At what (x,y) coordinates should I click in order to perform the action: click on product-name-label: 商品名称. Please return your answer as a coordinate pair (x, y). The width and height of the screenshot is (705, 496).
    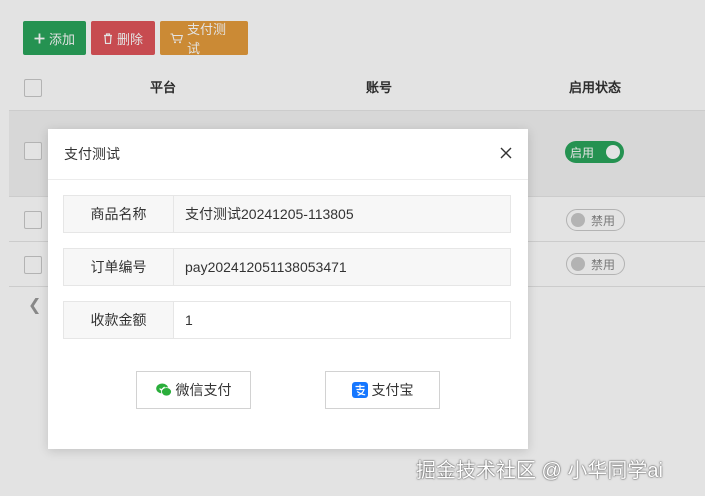
    Looking at the image, I should click on (119, 214).